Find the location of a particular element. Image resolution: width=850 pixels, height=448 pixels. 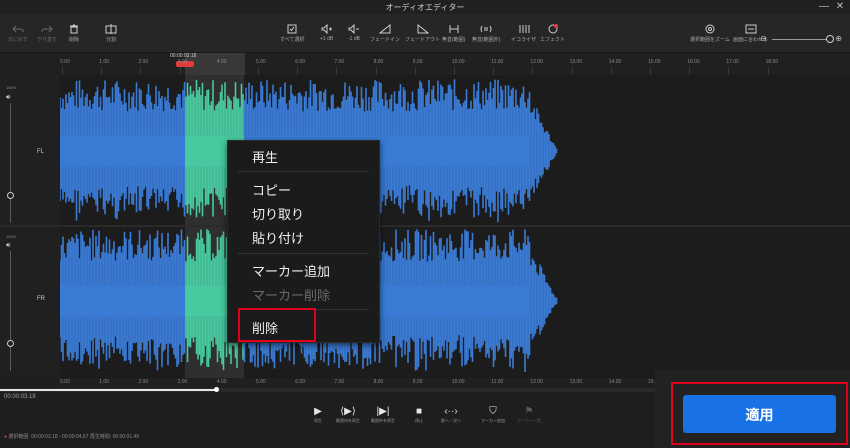

channel-fr-volume-knob is located at coordinates (10, 343).